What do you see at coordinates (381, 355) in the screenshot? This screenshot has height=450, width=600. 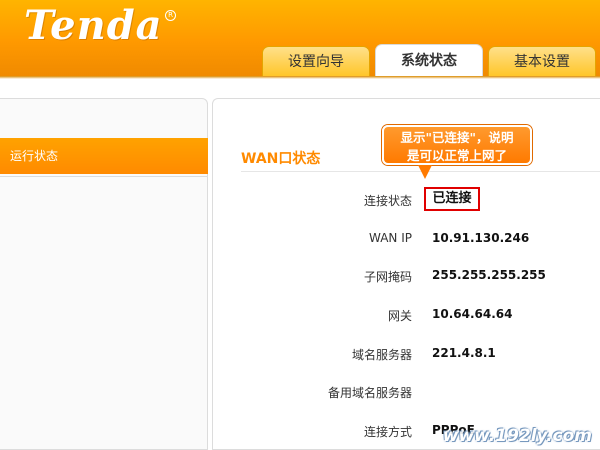 I see `label-dns-server: 域名服务器` at bounding box center [381, 355].